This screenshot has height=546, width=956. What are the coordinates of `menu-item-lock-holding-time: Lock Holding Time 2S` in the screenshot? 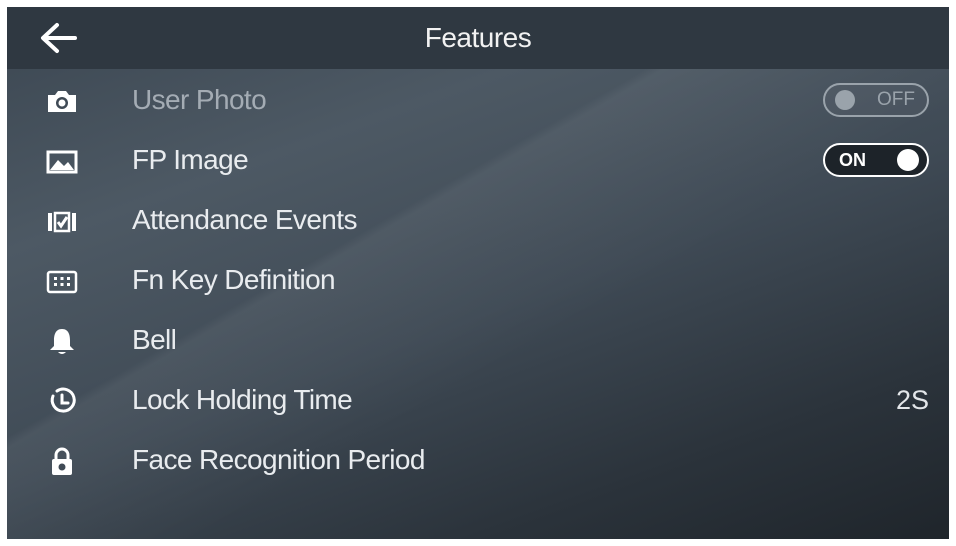 It's located at (478, 400).